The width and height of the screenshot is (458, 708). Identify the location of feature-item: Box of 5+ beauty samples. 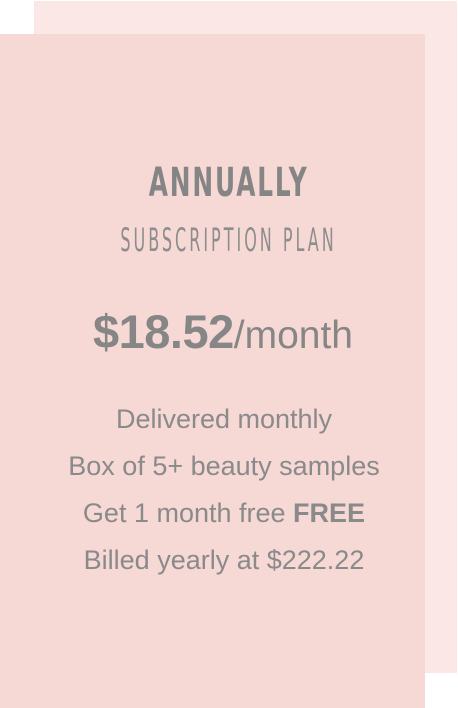
(224, 469).